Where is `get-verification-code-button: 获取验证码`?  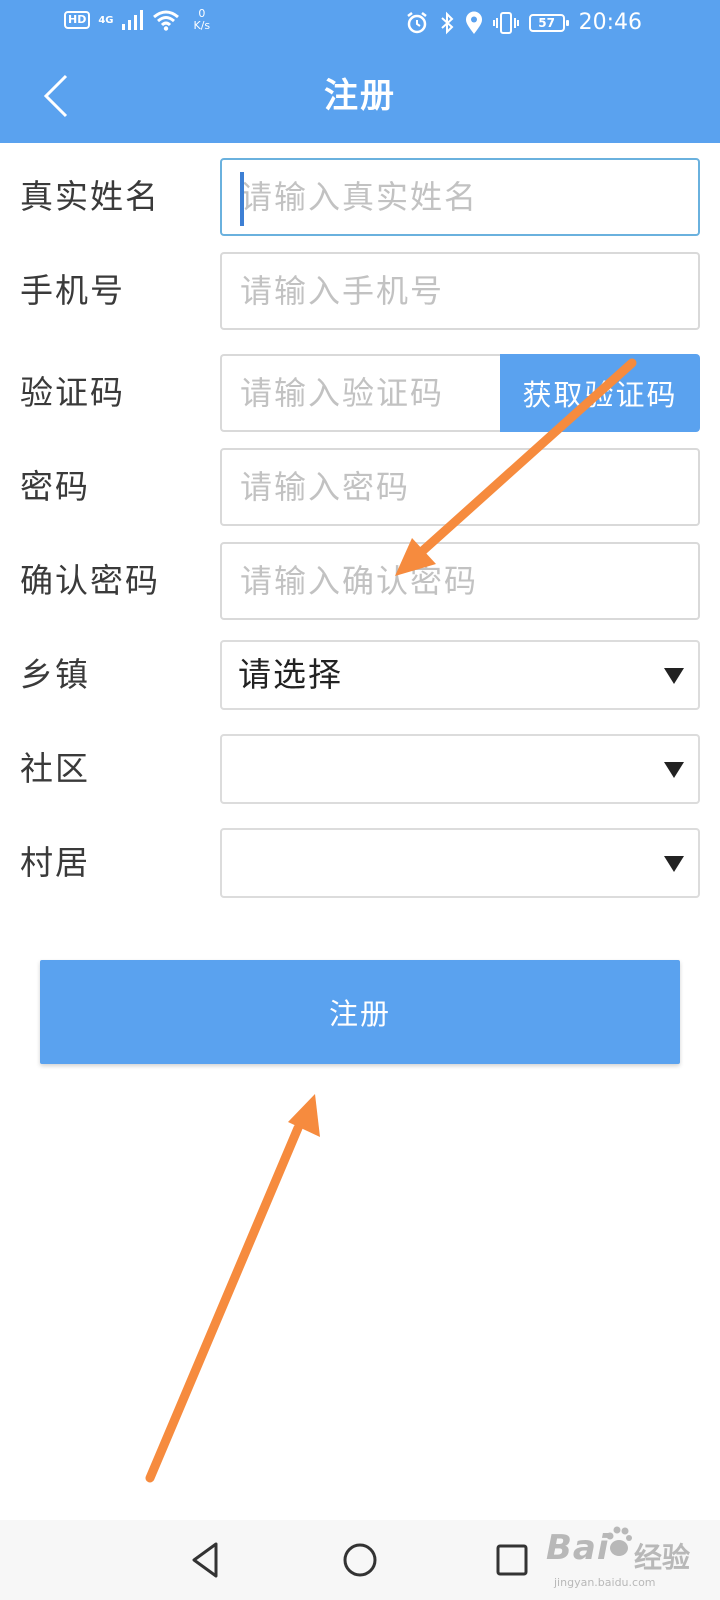 get-verification-code-button: 获取验证码 is located at coordinates (600, 393).